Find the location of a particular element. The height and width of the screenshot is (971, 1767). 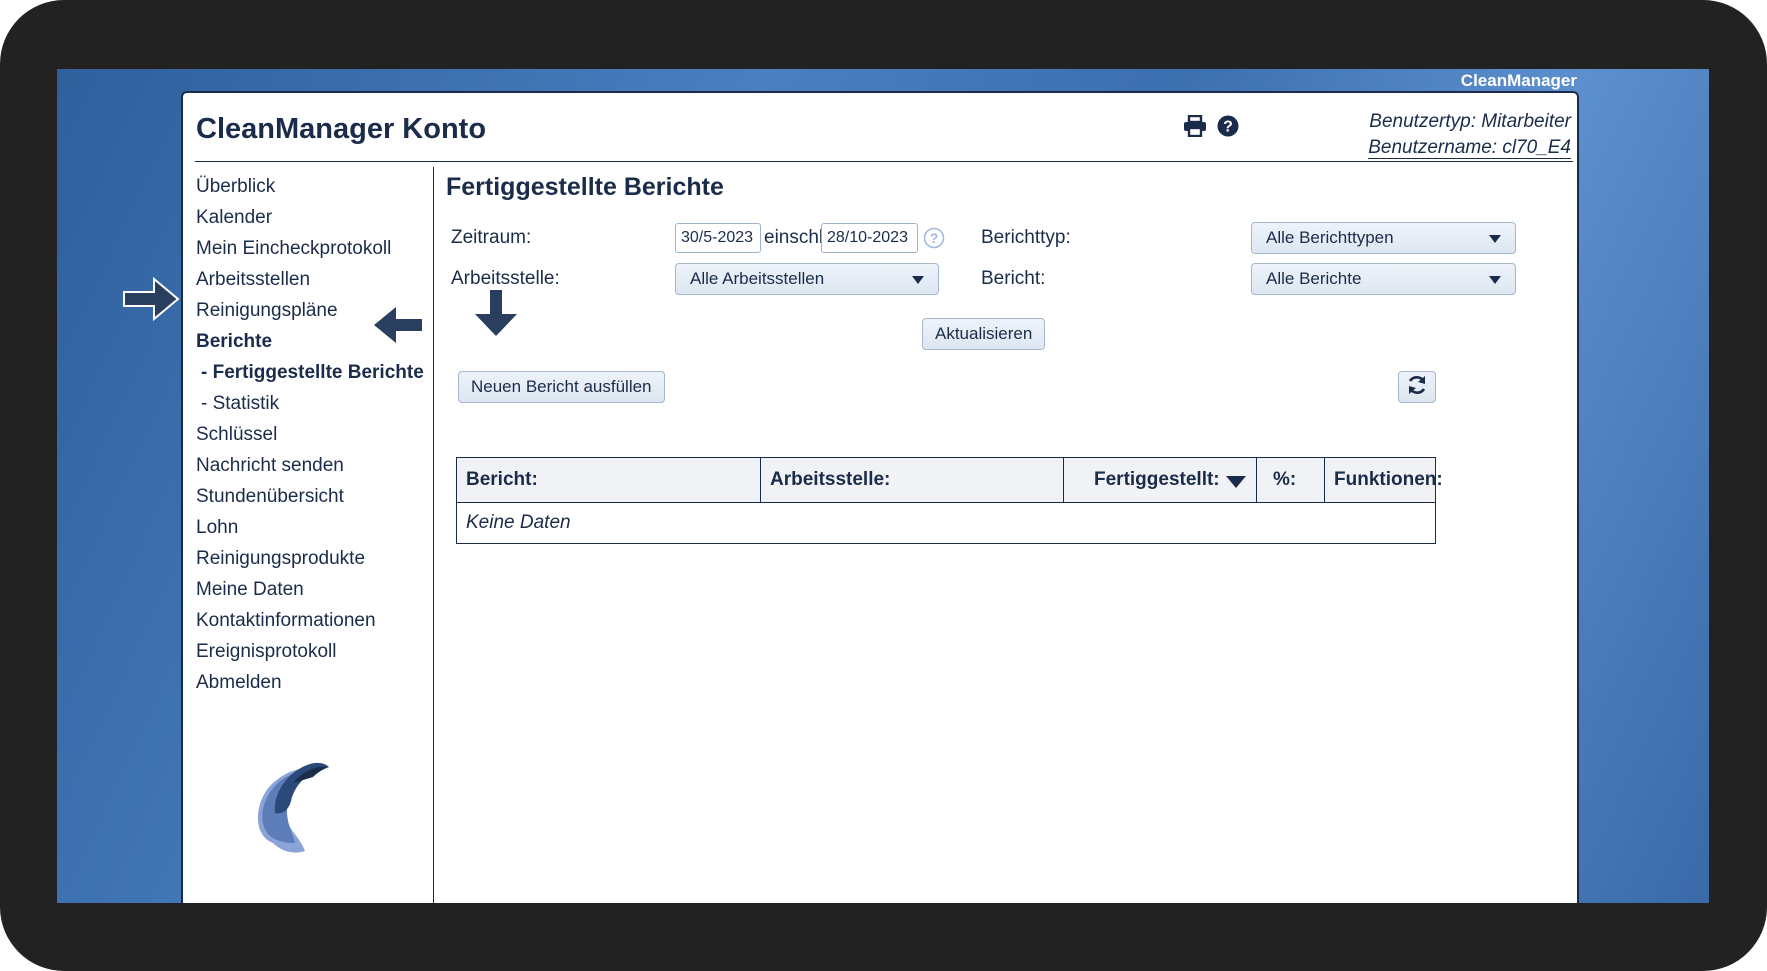

sidebar-item-lohn: Lohn is located at coordinates (310, 527).